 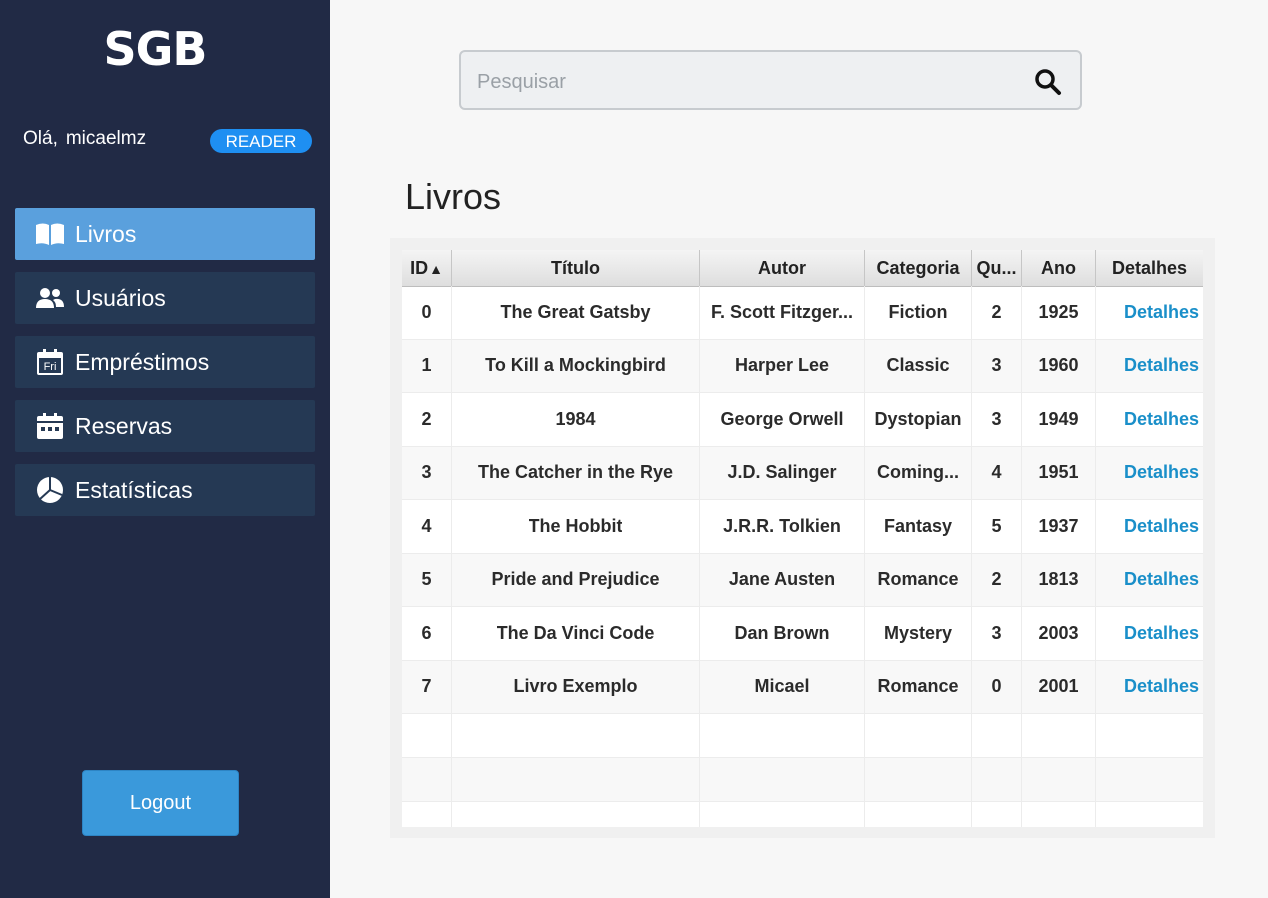 What do you see at coordinates (575, 418) in the screenshot?
I see `cell-title: 1984` at bounding box center [575, 418].